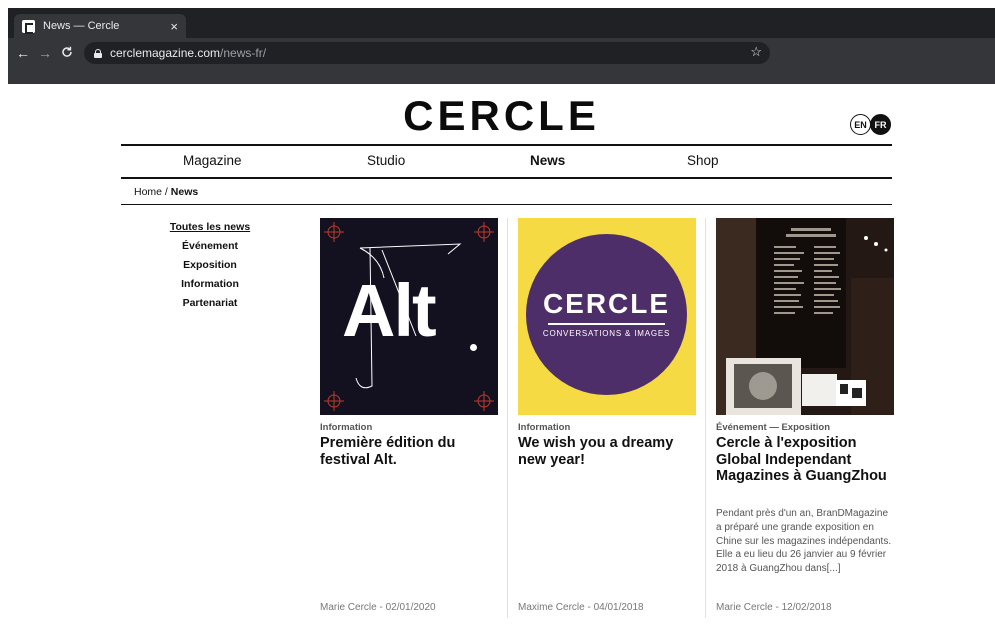 This screenshot has height=627, width=995. I want to click on reload-icon, so click(67, 53).